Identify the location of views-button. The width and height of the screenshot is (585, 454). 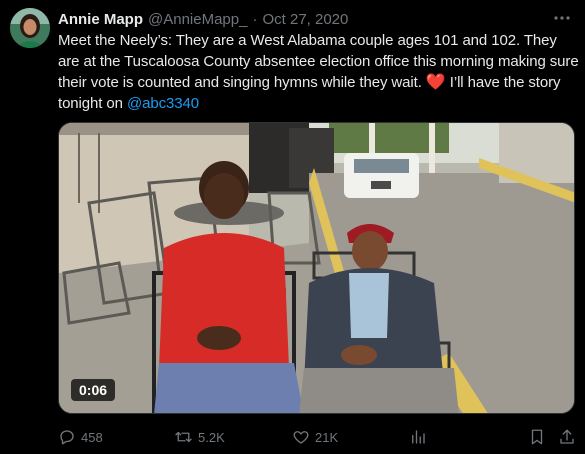
(418, 437).